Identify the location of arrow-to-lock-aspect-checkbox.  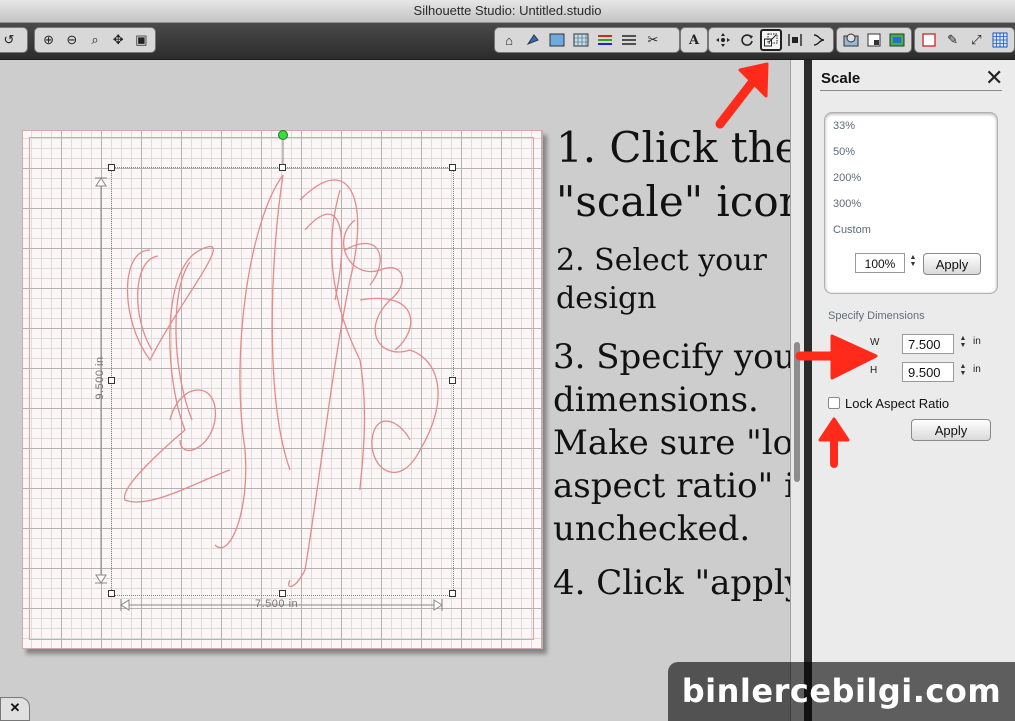
(834, 442).